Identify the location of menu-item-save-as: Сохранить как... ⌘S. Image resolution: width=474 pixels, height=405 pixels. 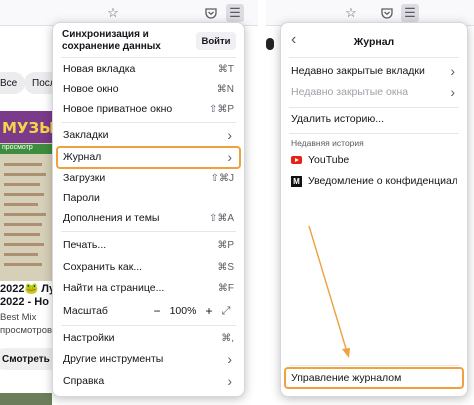
(148, 267).